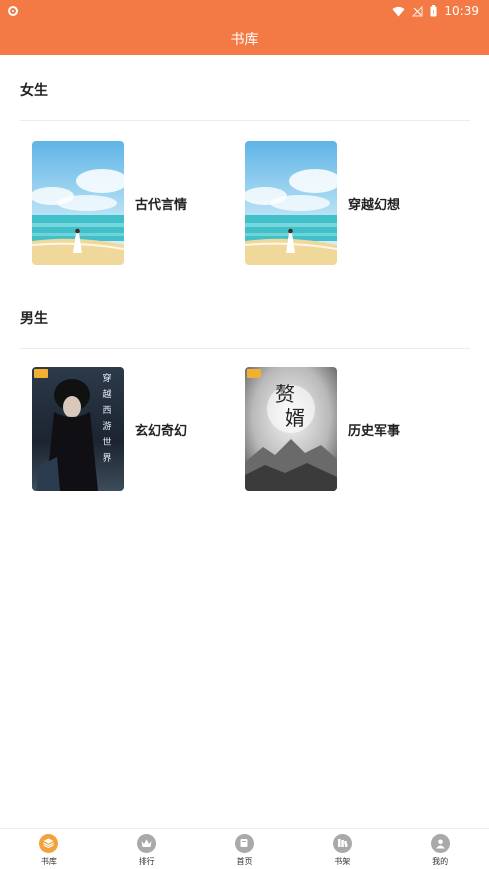 Image resolution: width=489 pixels, height=869 pixels. Describe the element at coordinates (106, 442) in the screenshot. I see `cover-title-char: 世` at that location.